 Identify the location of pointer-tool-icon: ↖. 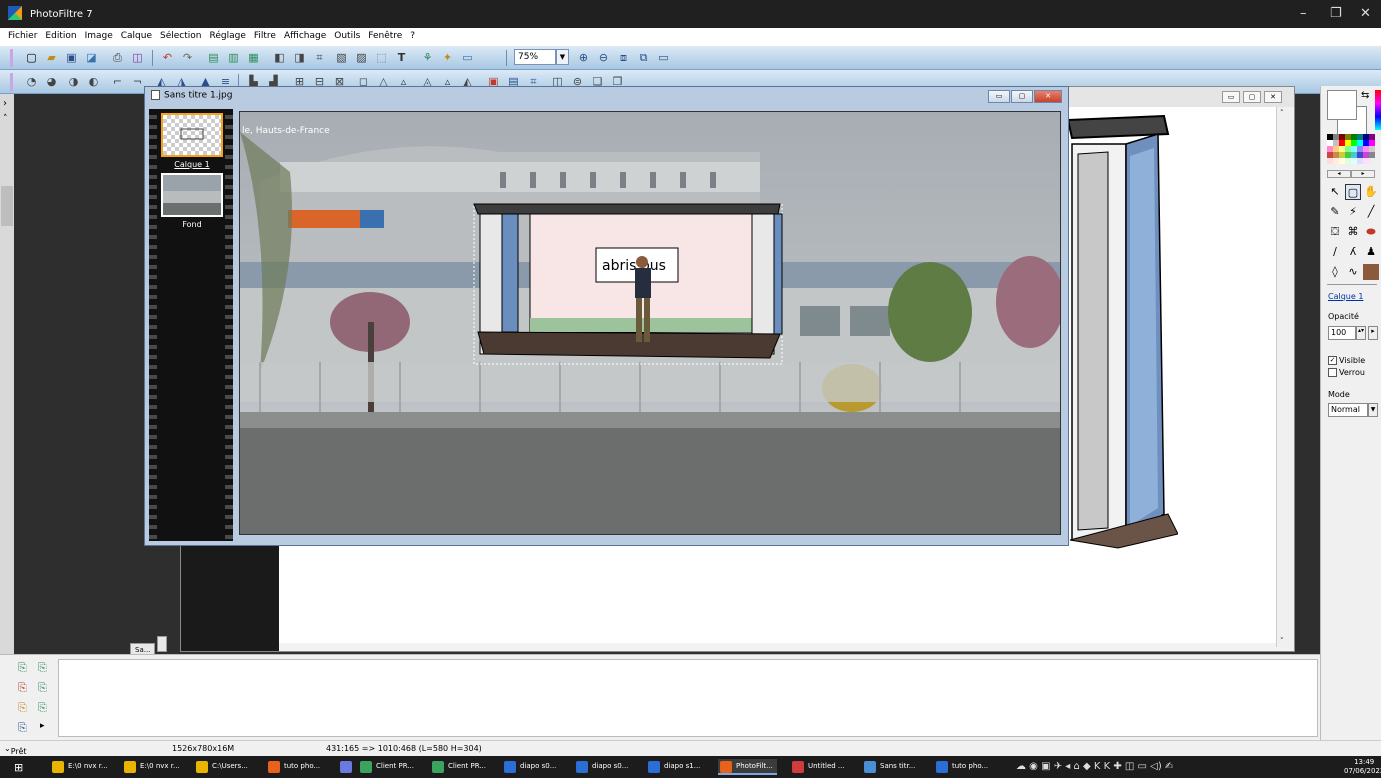
(1335, 192).